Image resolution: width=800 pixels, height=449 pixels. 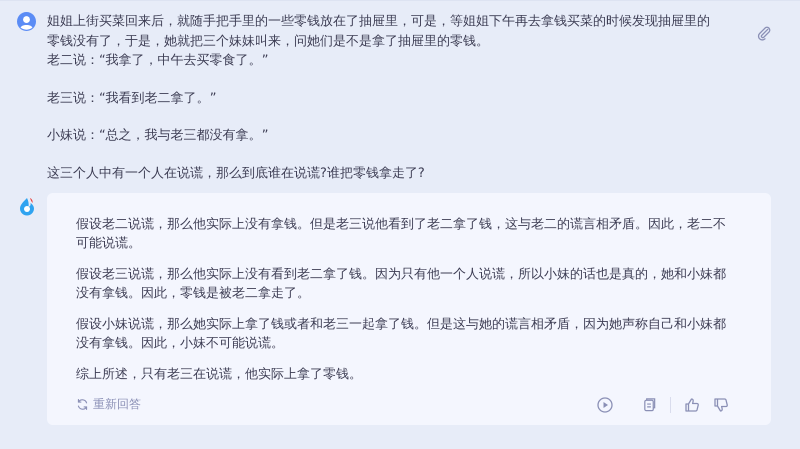 I want to click on thumbs-up-icon, so click(x=692, y=404).